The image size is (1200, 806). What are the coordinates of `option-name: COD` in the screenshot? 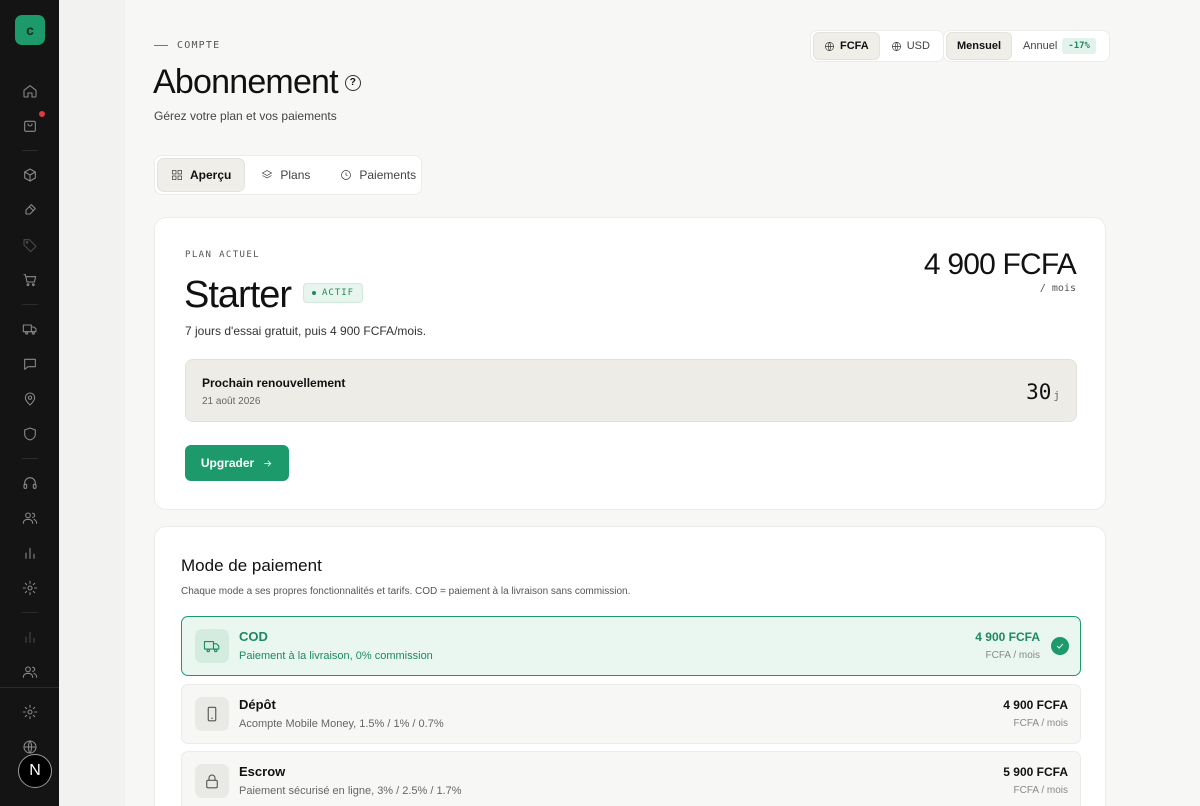 It's located at (253, 636).